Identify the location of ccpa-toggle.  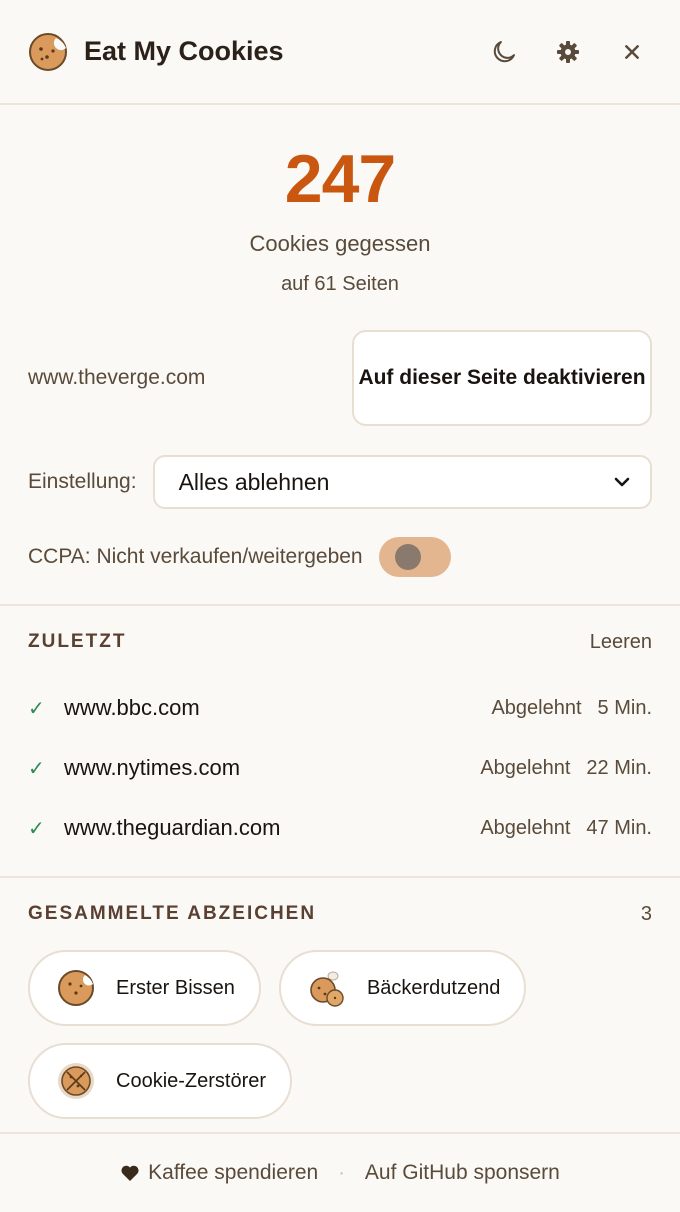
(414, 557).